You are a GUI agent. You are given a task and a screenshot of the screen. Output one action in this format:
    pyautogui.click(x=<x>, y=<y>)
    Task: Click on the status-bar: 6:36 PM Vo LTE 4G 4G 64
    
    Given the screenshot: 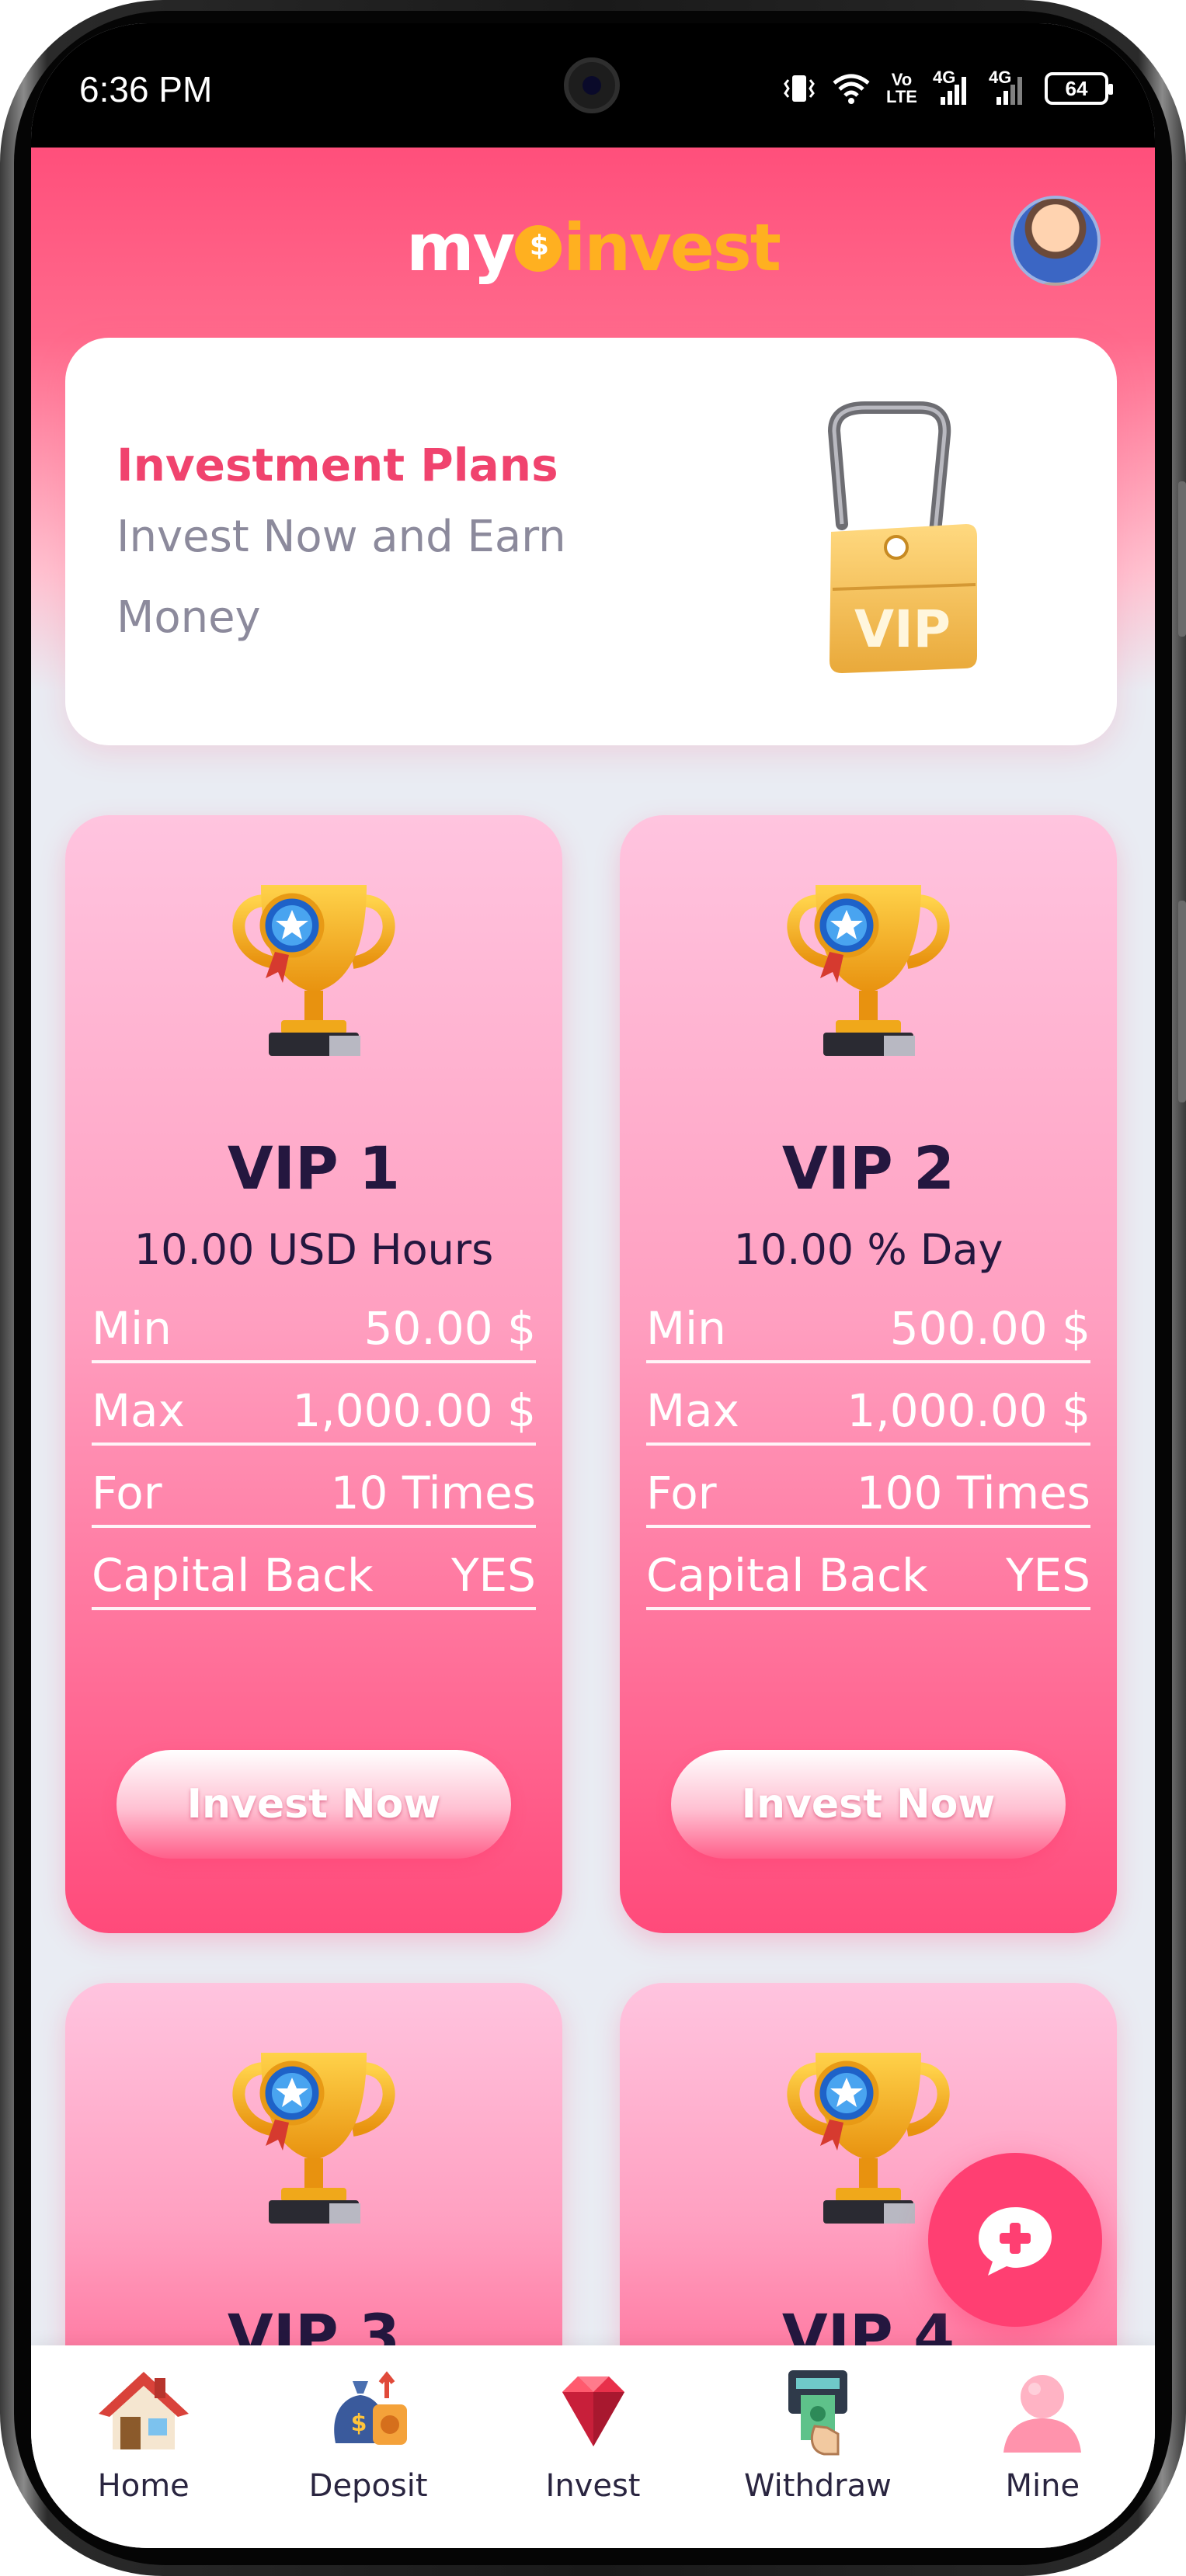 What is the action you would take?
    pyautogui.click(x=593, y=85)
    